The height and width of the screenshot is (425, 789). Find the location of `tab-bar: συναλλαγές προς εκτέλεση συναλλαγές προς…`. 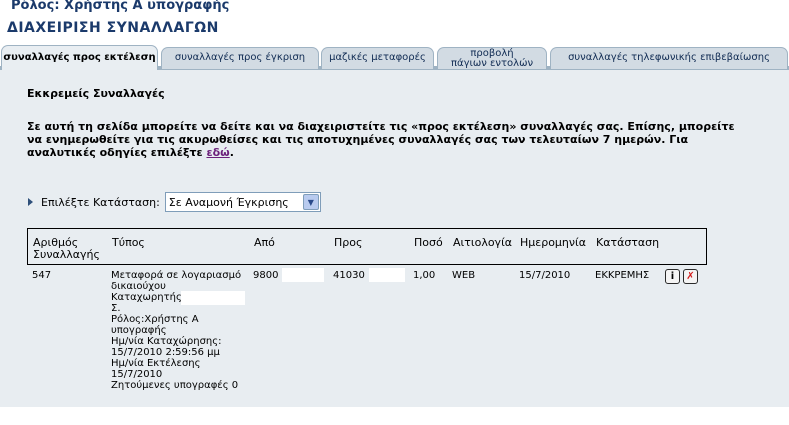

tab-bar: συναλλαγές προς εκτέλεση συναλλαγές προς… is located at coordinates (394, 57).